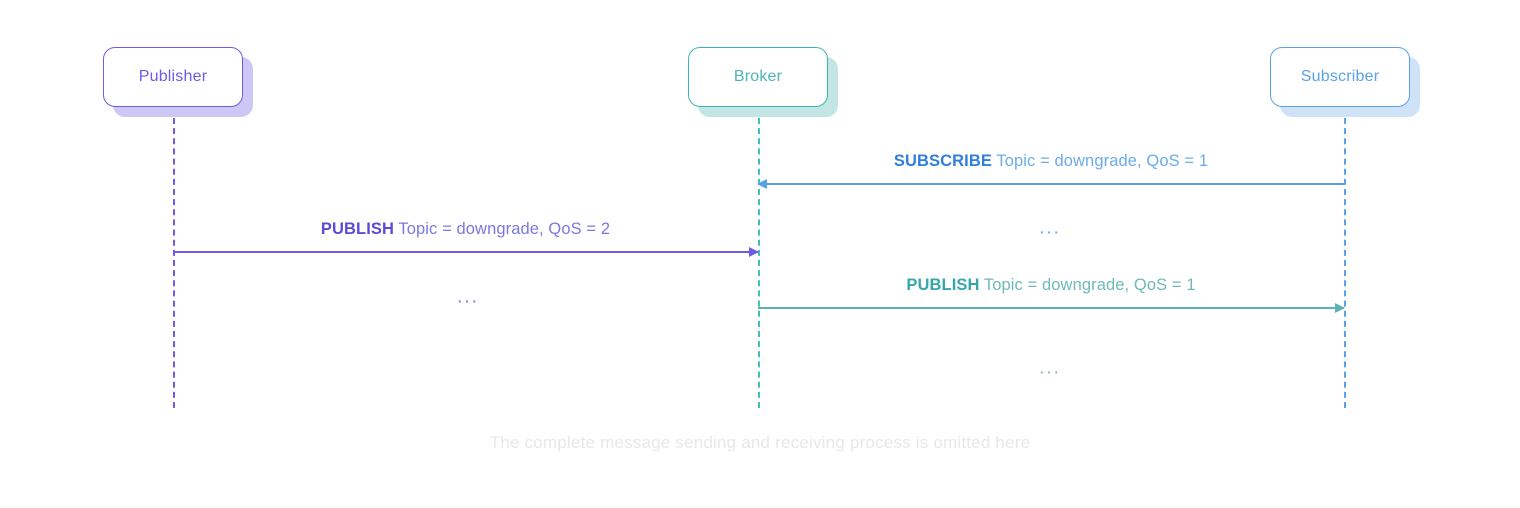 This screenshot has height=508, width=1520. Describe the element at coordinates (174, 263) in the screenshot. I see `lifeline-publisher` at that location.